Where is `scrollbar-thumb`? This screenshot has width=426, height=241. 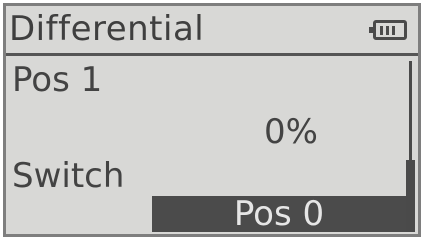
scrollbar-thumb is located at coordinates (410, 196).